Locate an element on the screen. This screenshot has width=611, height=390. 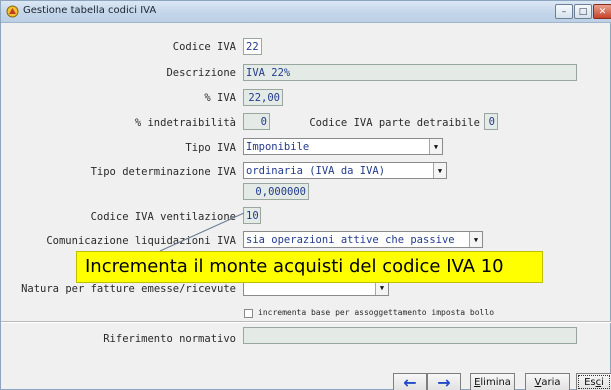
bollo-checkbox is located at coordinates (248, 313).